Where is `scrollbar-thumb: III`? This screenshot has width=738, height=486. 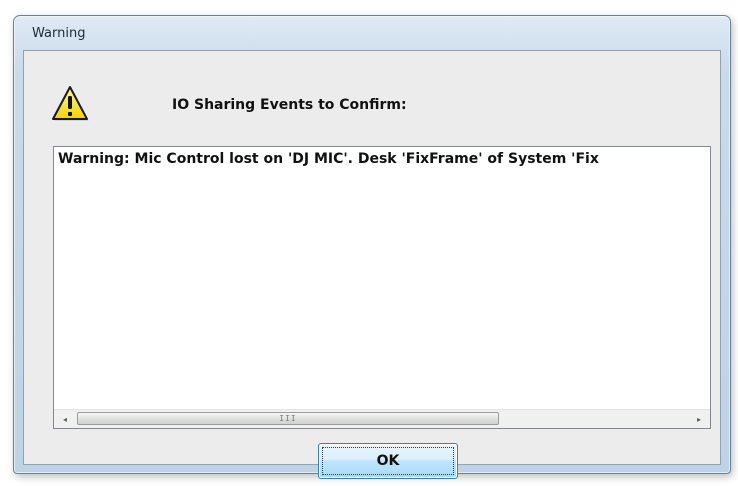 scrollbar-thumb: III is located at coordinates (288, 418).